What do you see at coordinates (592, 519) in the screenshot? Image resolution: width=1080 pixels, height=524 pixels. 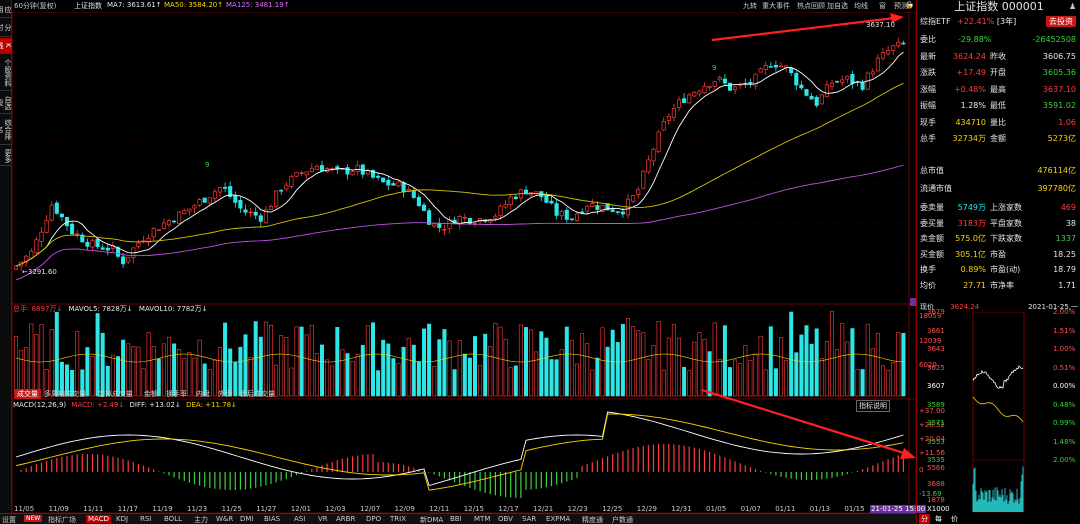 I see `bottom-tab-22: 精度通` at bounding box center [592, 519].